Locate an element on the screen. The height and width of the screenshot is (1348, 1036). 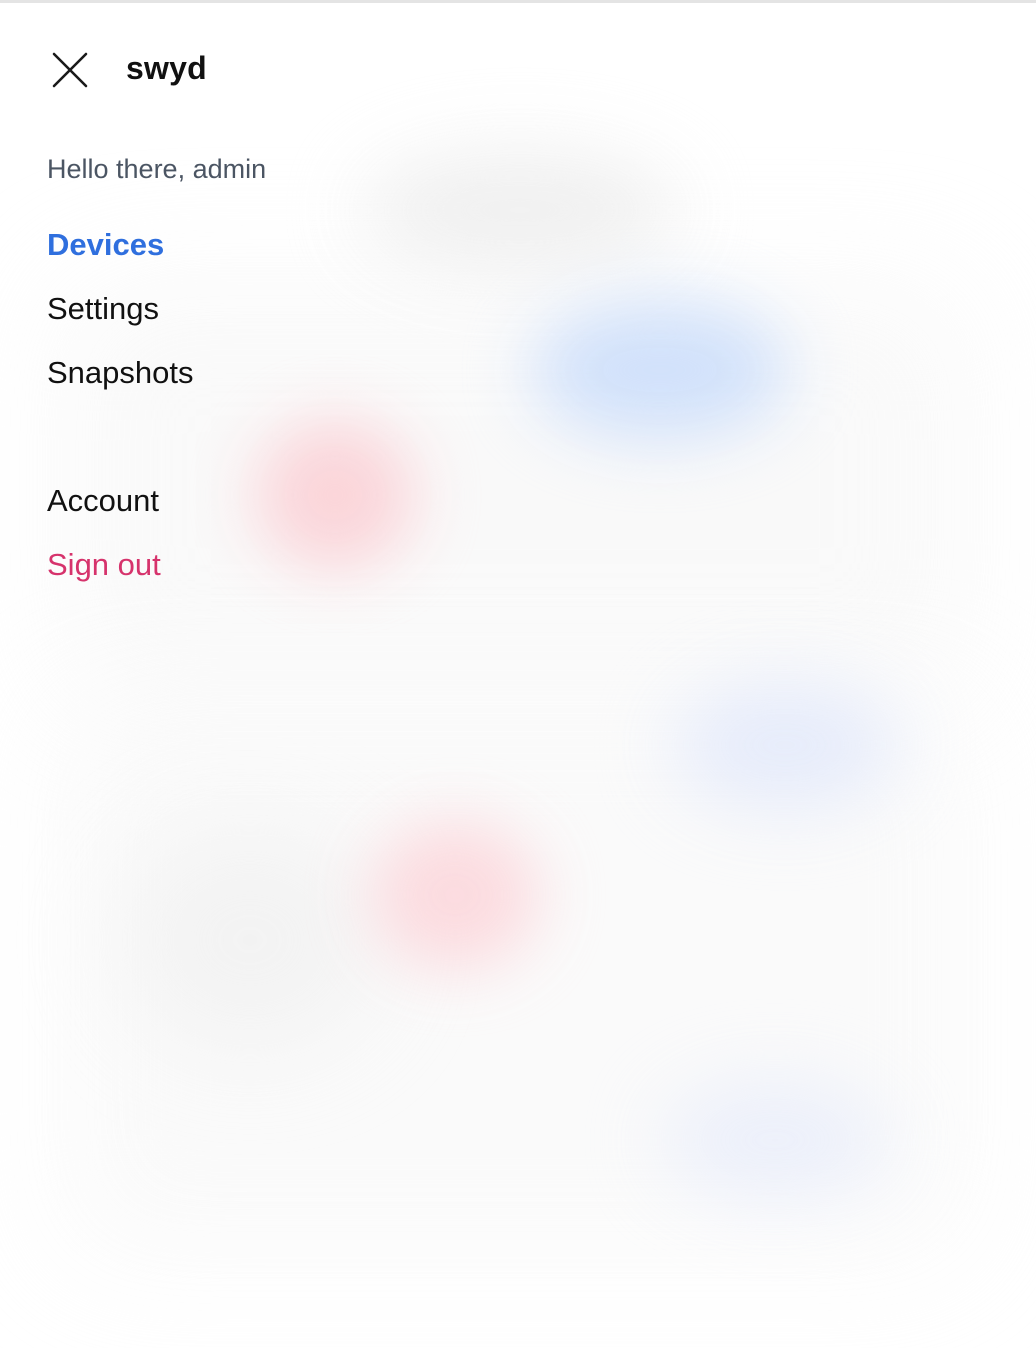
nav-link-settings: Settings is located at coordinates (120, 309).